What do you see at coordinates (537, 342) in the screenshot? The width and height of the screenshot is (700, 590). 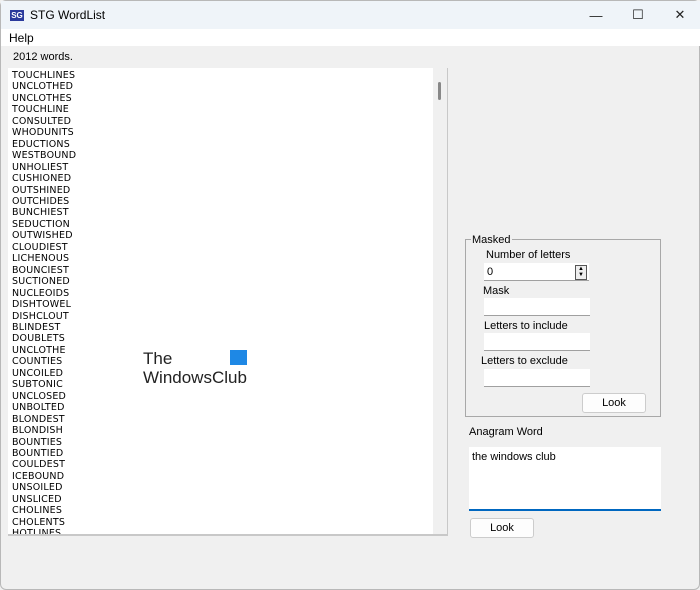 I see `include-input` at bounding box center [537, 342].